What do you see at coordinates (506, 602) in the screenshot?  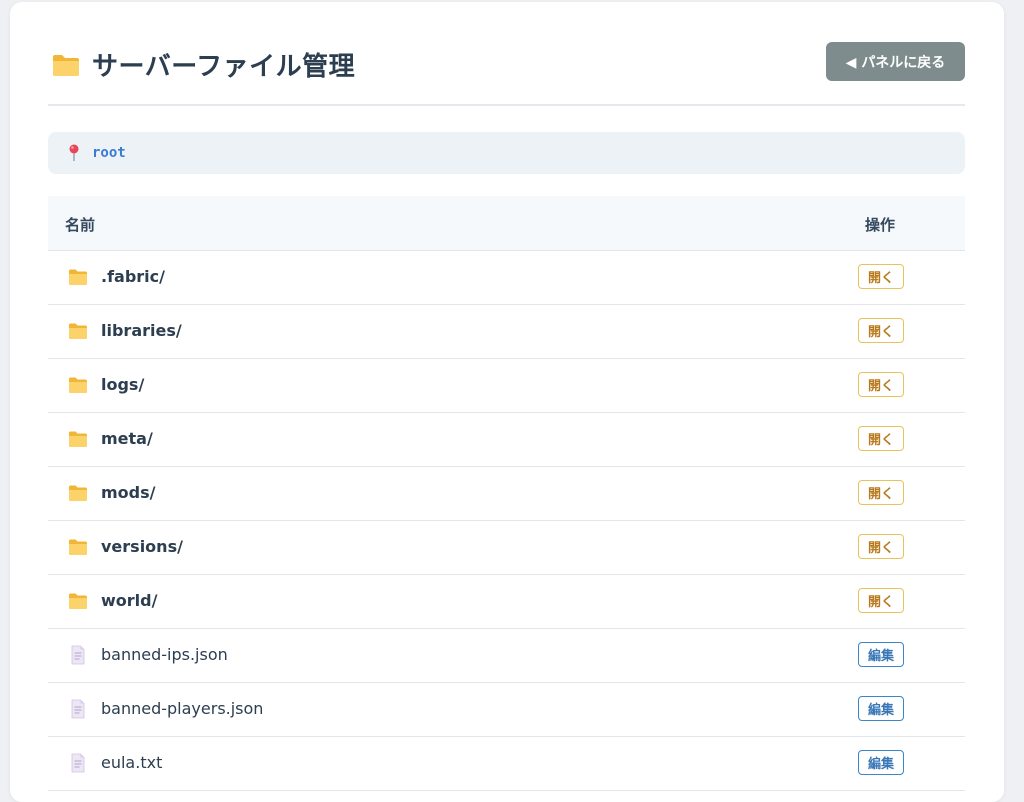 I see `table-row: world/開く` at bounding box center [506, 602].